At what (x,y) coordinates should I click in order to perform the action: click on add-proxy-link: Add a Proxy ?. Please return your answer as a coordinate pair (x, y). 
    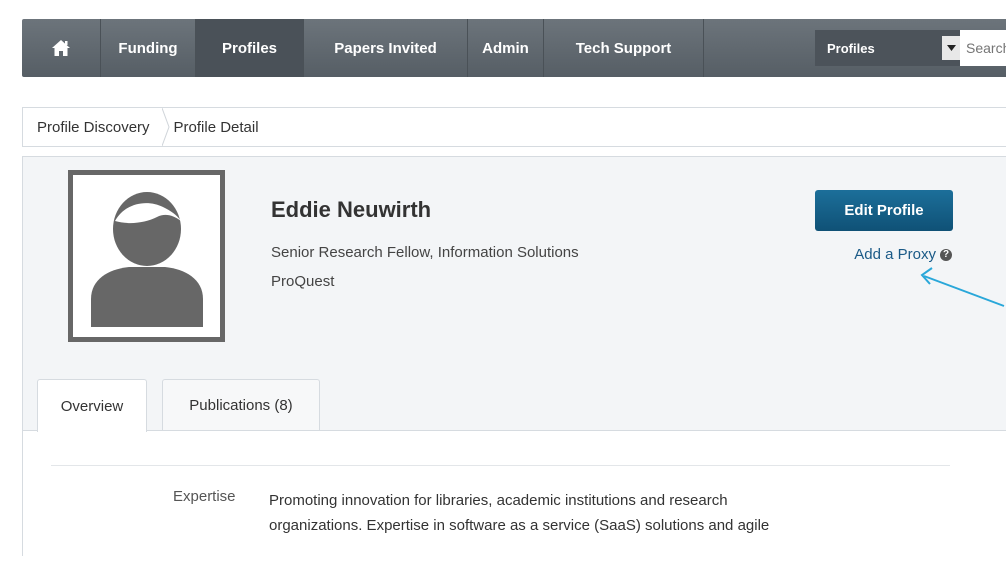
    Looking at the image, I should click on (903, 254).